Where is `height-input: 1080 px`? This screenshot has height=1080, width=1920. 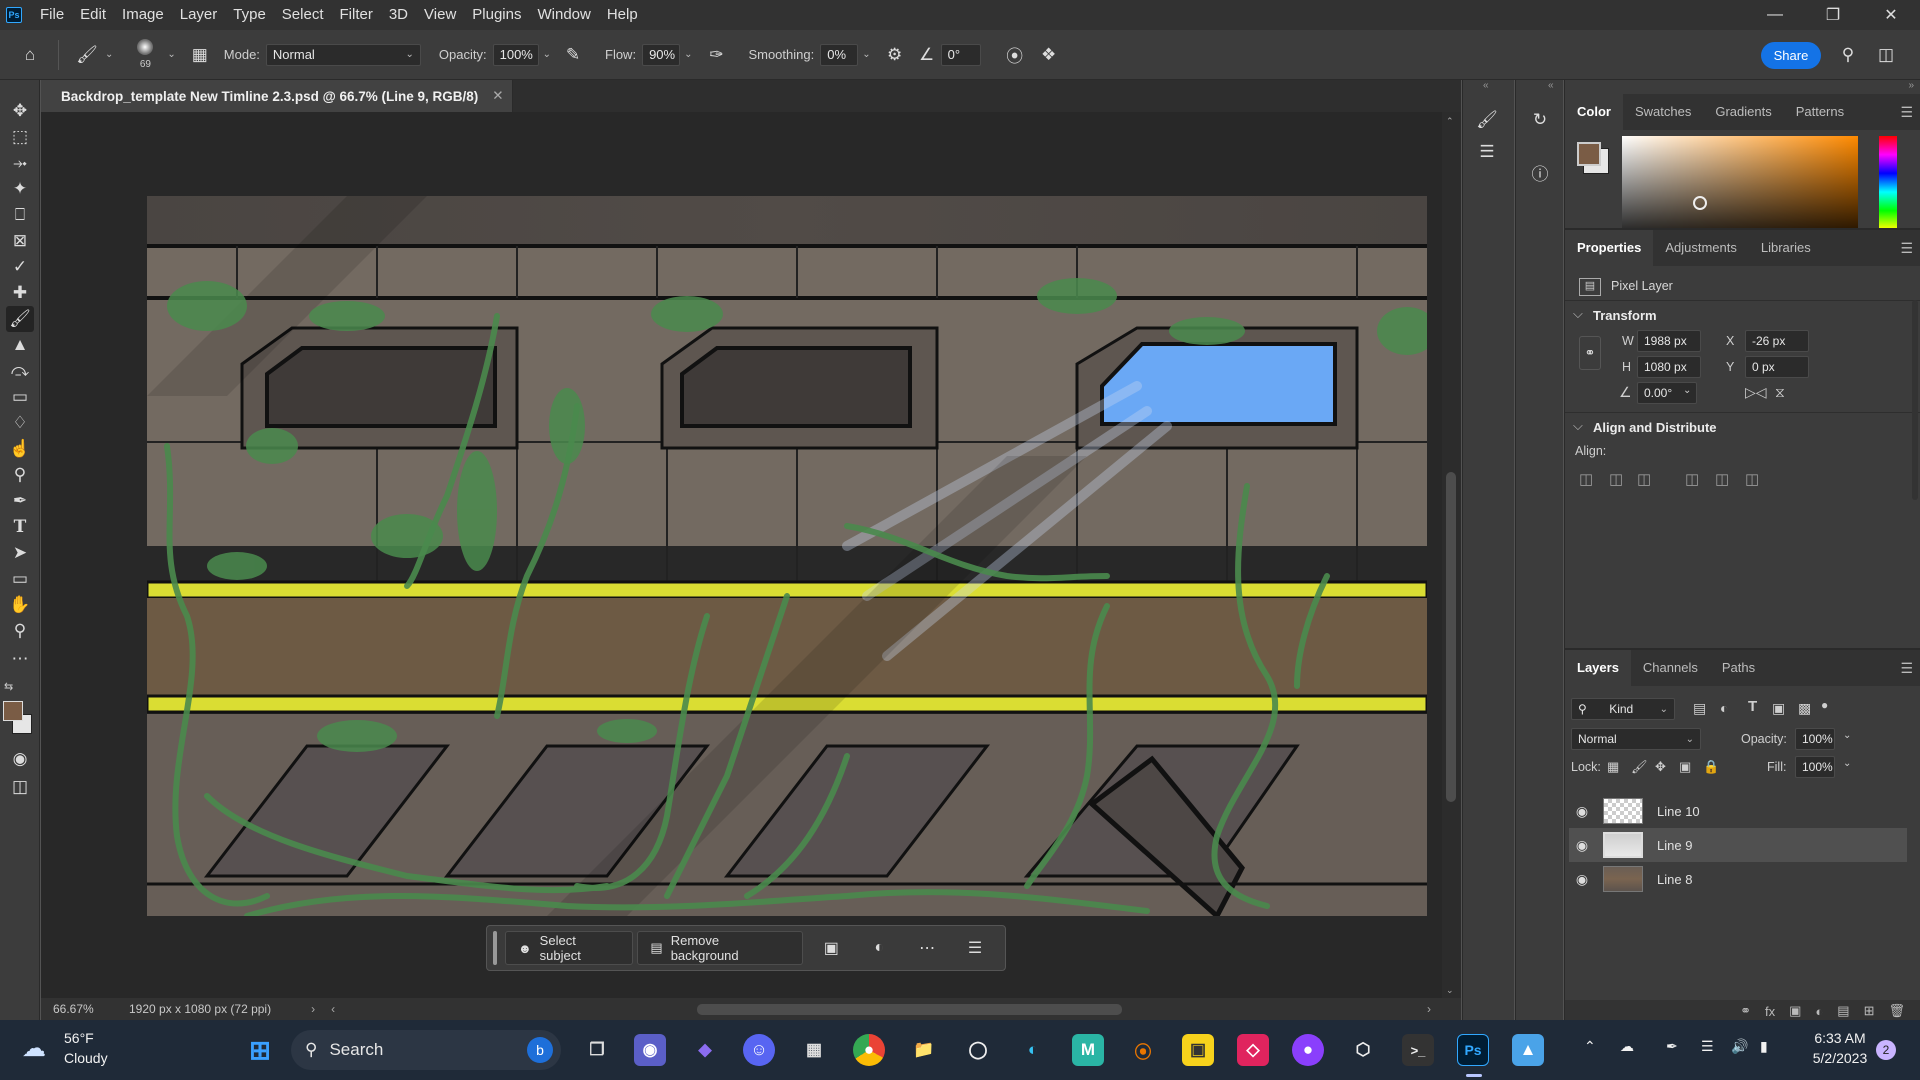 height-input: 1080 px is located at coordinates (1669, 367).